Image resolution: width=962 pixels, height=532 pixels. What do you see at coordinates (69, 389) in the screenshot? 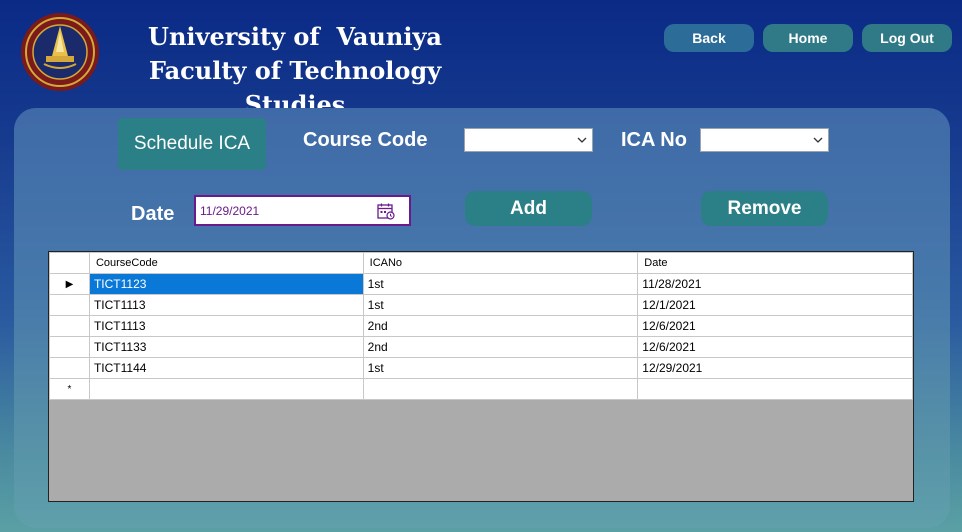
I see `new-row-marker-icon: *` at bounding box center [69, 389].